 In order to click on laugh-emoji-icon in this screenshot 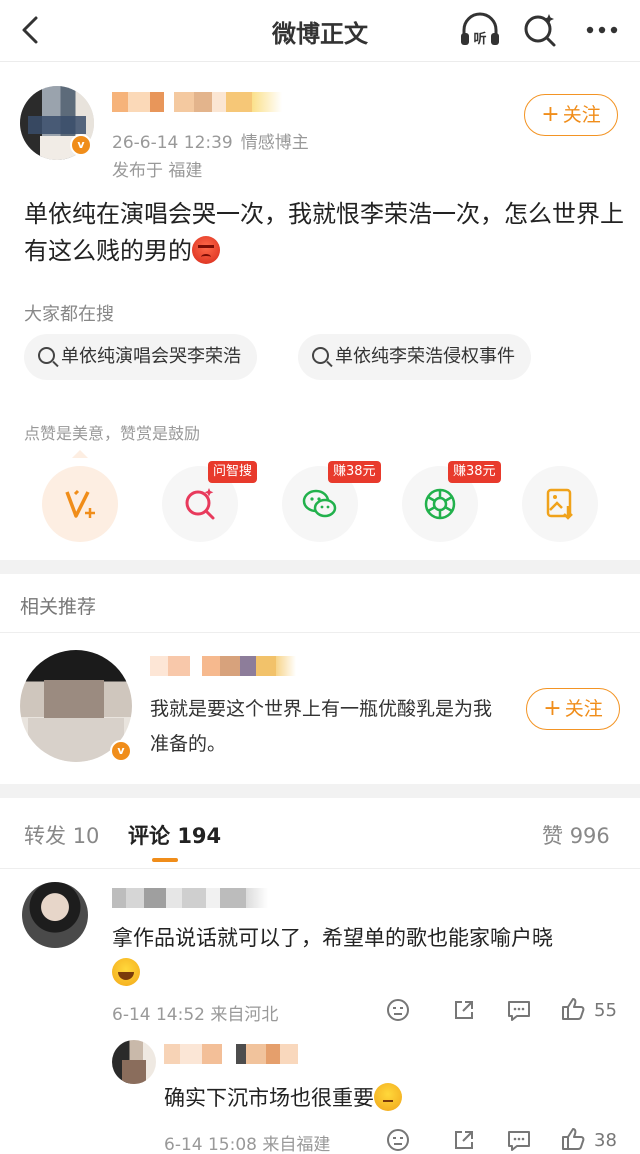, I will do `click(126, 972)`.